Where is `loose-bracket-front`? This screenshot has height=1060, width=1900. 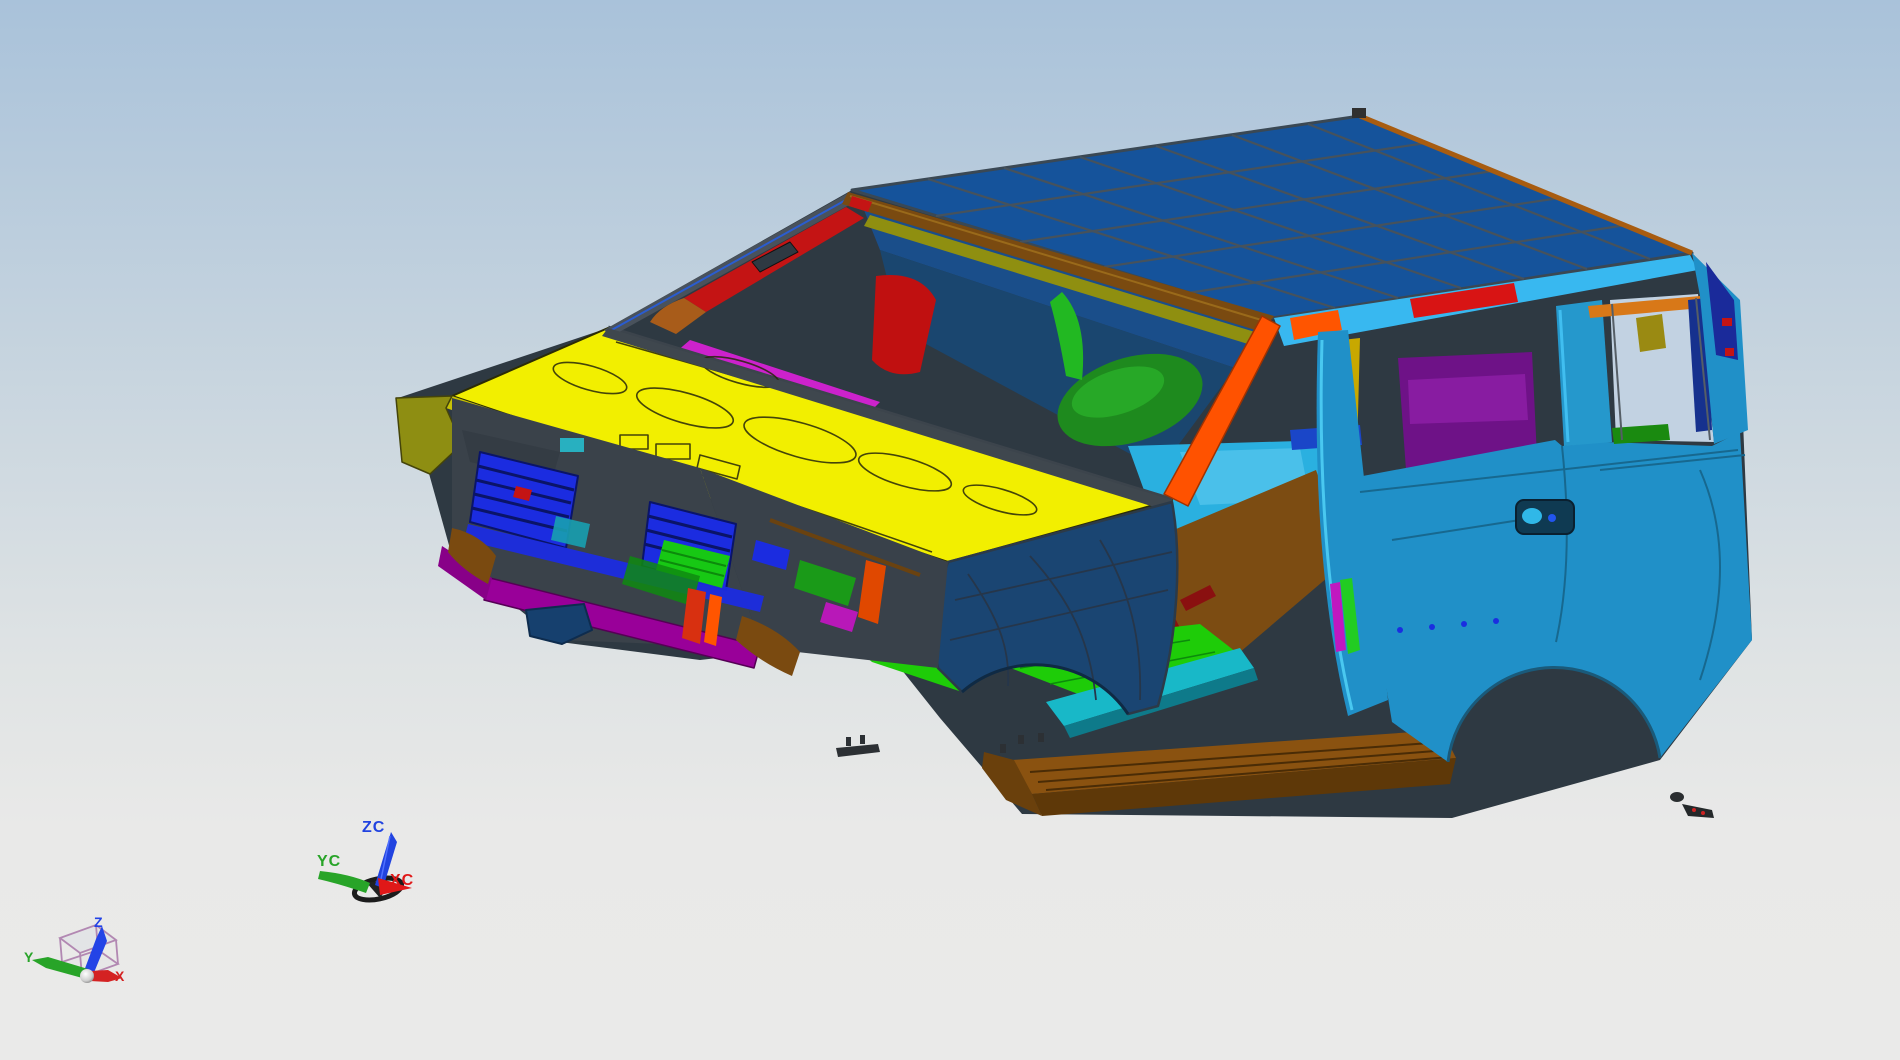
loose-bracket-front is located at coordinates (858, 746).